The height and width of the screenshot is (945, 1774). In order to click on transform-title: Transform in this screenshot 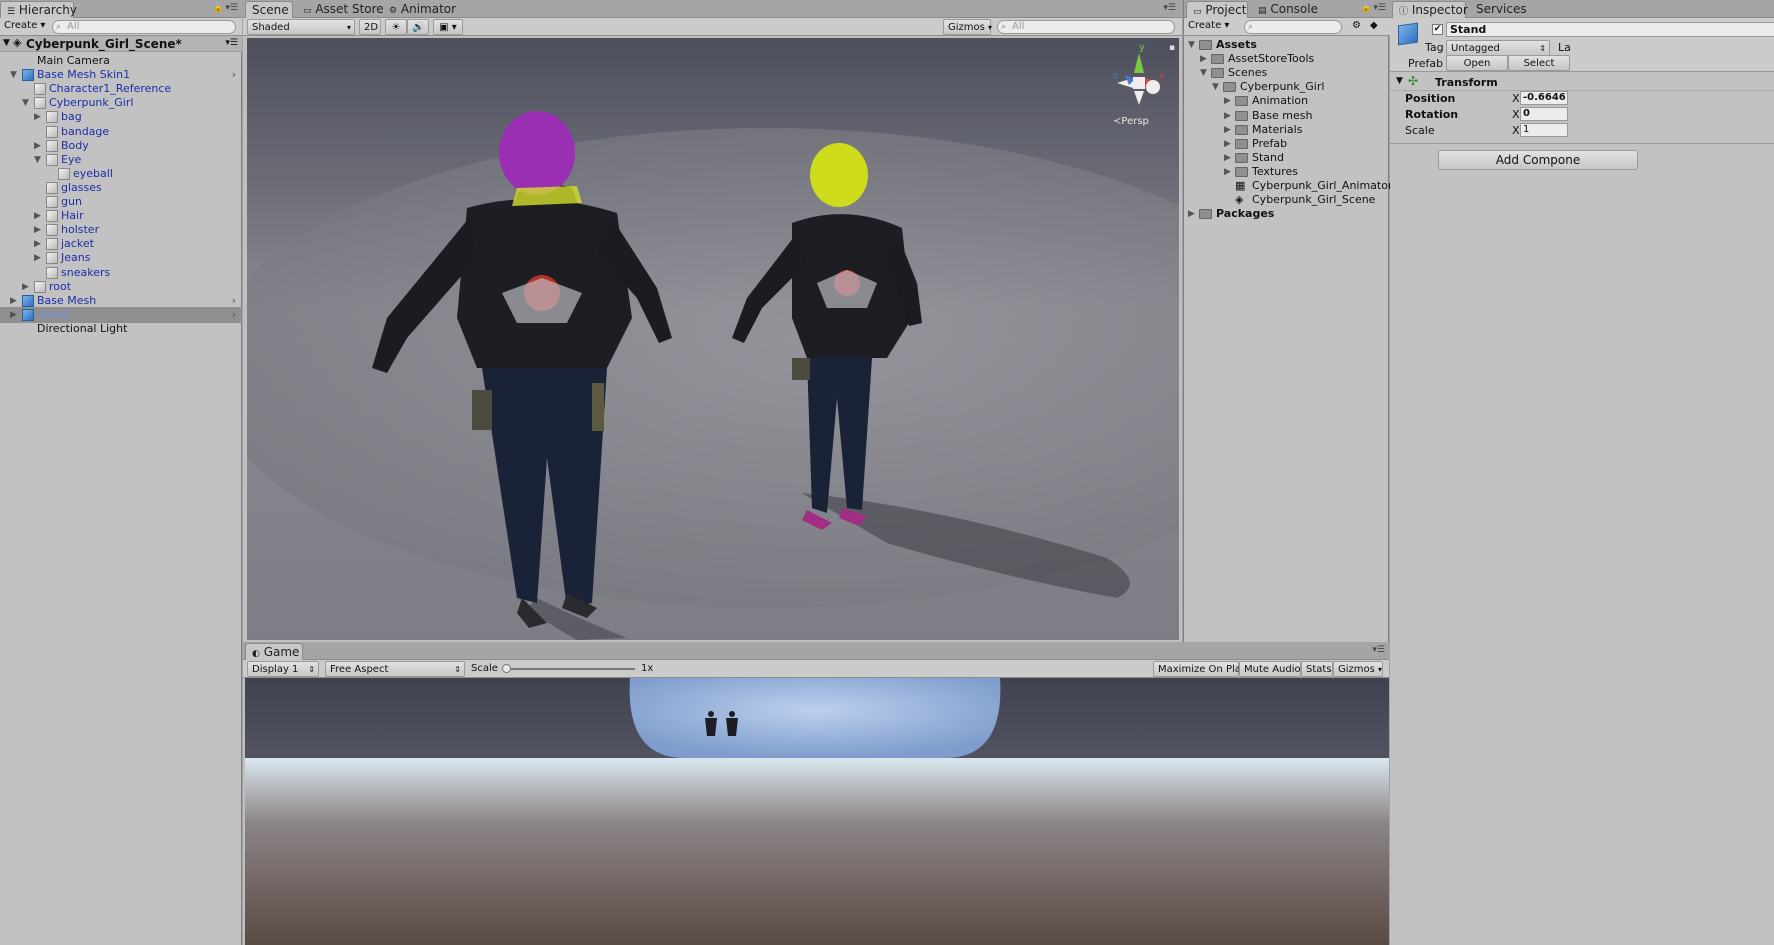, I will do `click(1466, 82)`.